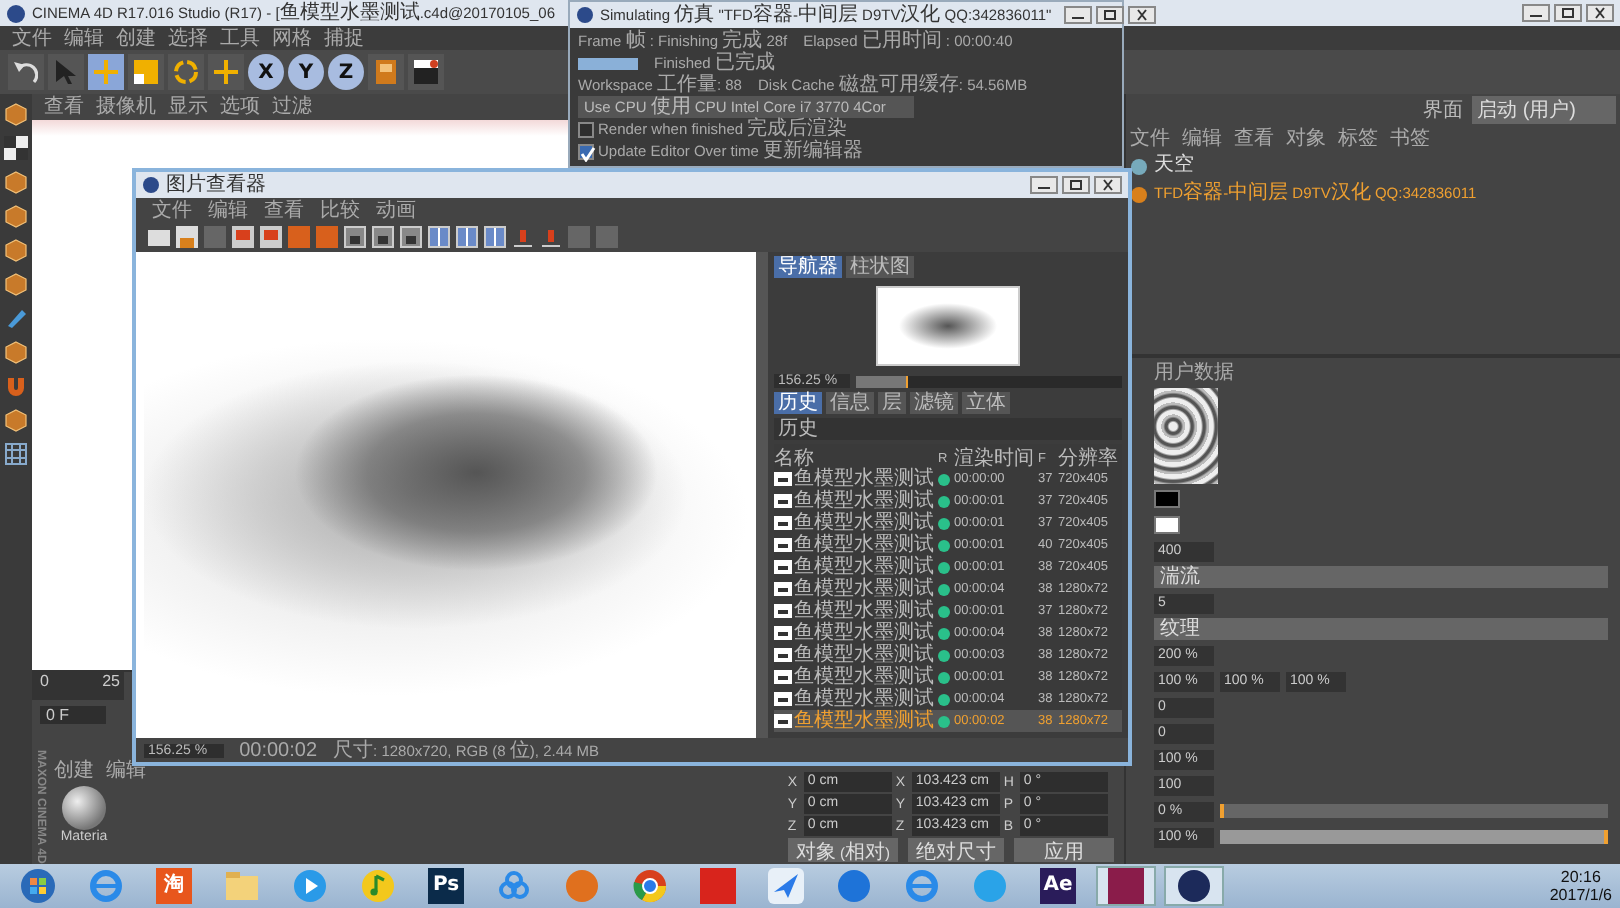 The width and height of the screenshot is (1620, 908). What do you see at coordinates (798, 403) in the screenshot?
I see `tab: 历史` at bounding box center [798, 403].